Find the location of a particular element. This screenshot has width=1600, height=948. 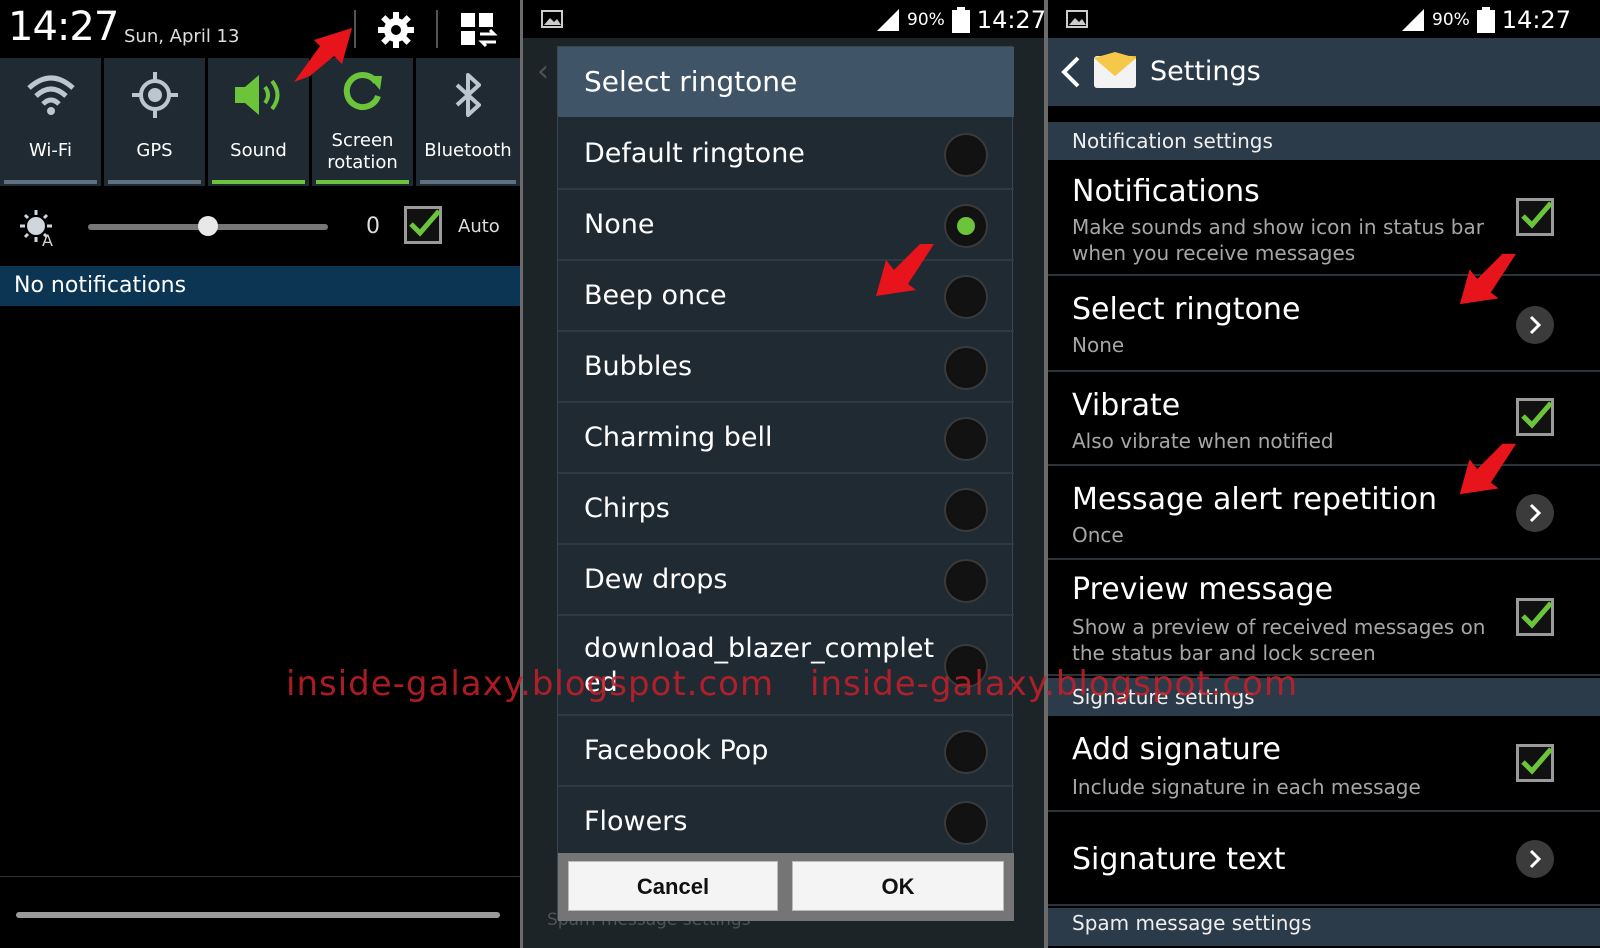

background-back-icon: ‹ is located at coordinates (543, 71).